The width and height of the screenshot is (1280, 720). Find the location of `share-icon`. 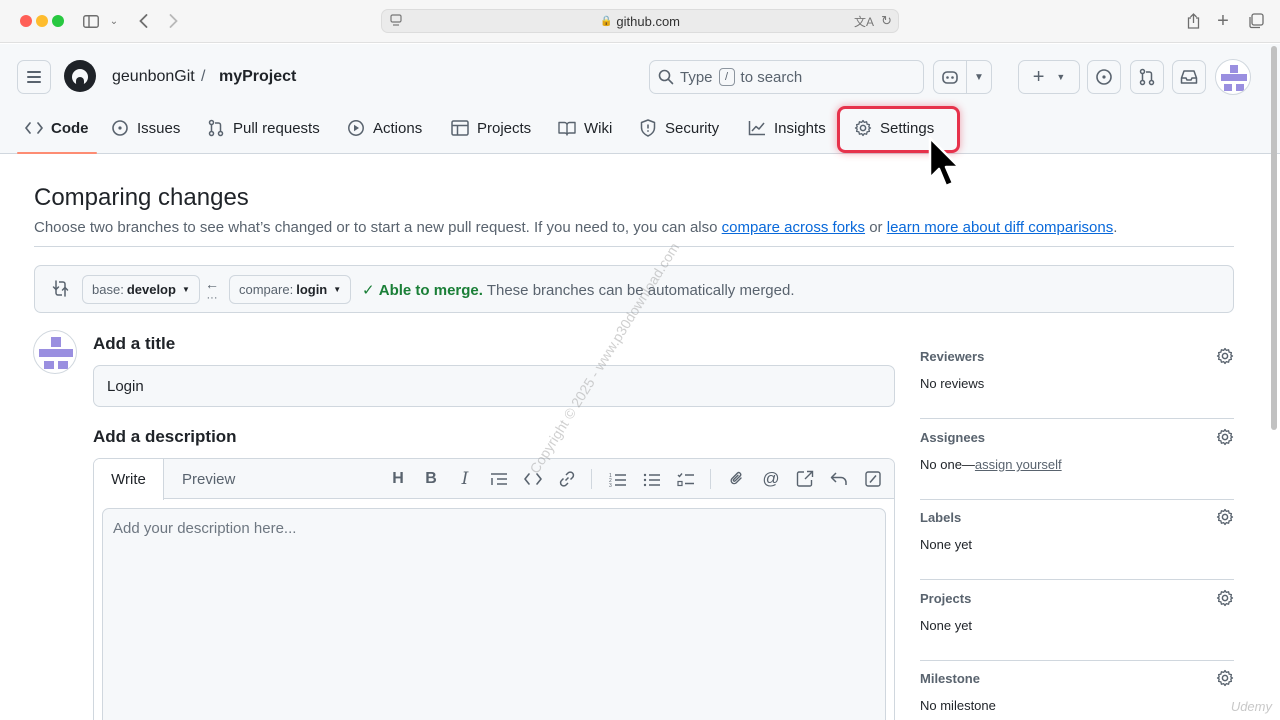

share-icon is located at coordinates (1193, 21).